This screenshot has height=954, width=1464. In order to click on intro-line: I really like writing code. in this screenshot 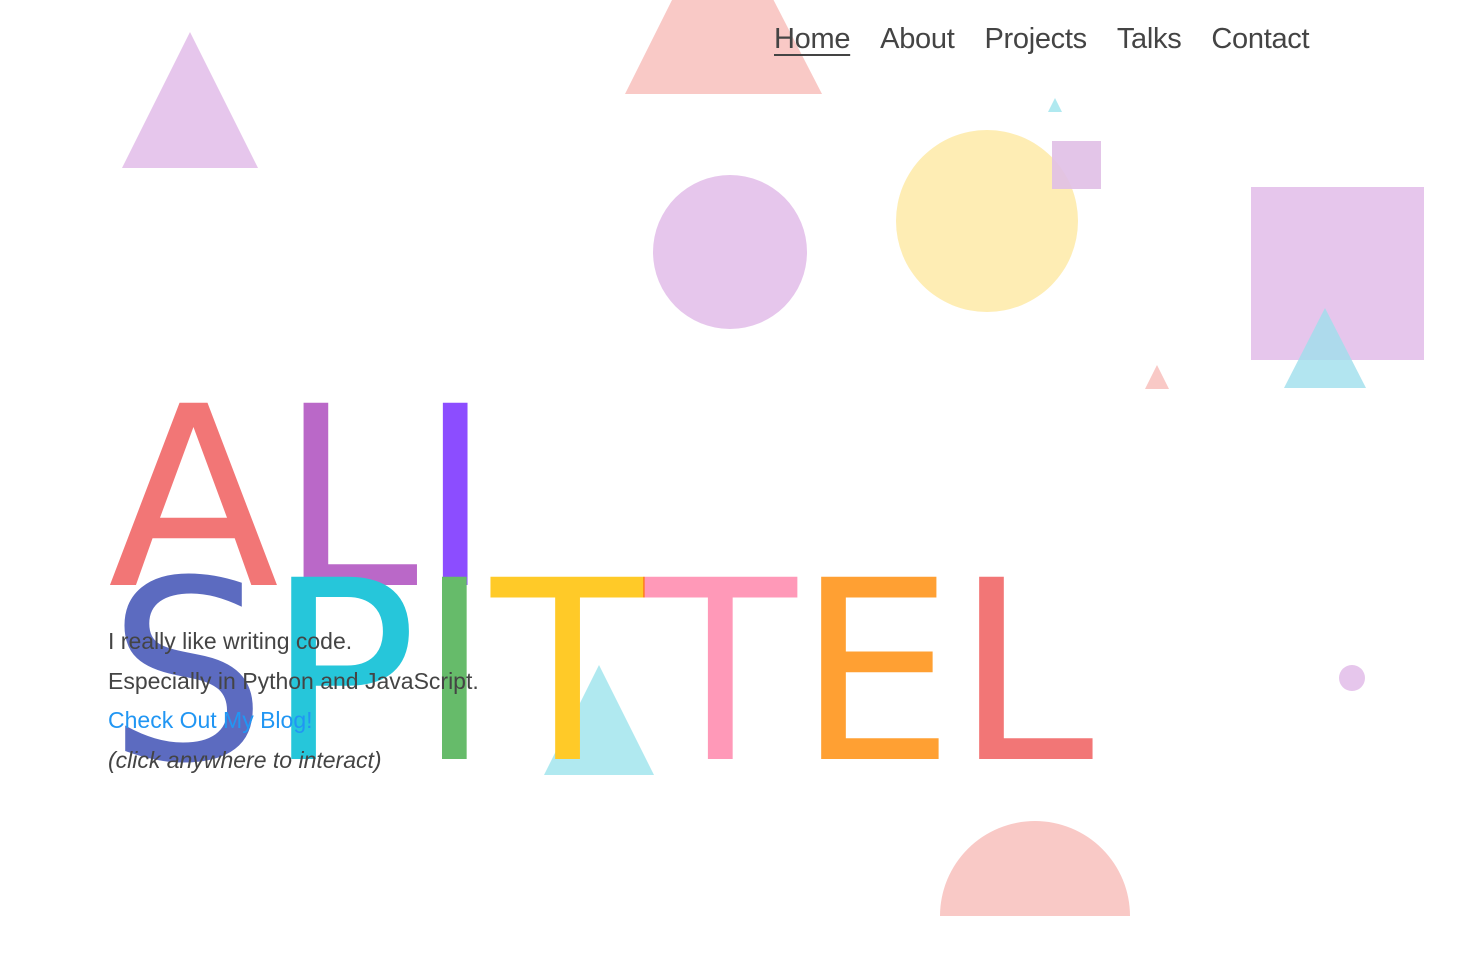, I will do `click(230, 641)`.